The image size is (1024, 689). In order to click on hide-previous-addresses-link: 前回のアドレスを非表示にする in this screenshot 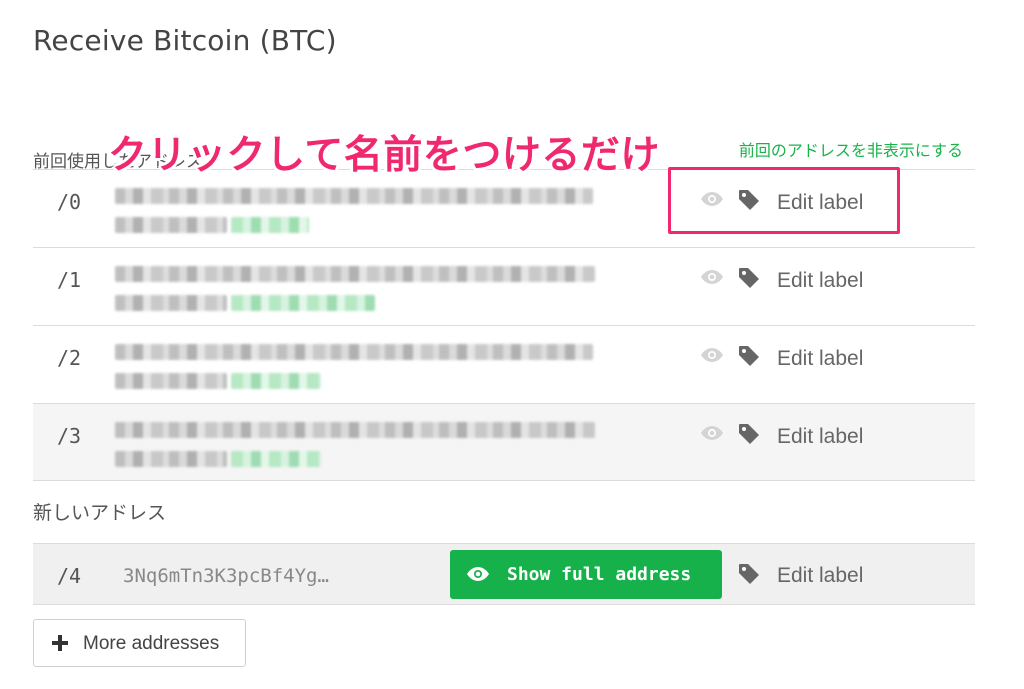, I will do `click(851, 149)`.